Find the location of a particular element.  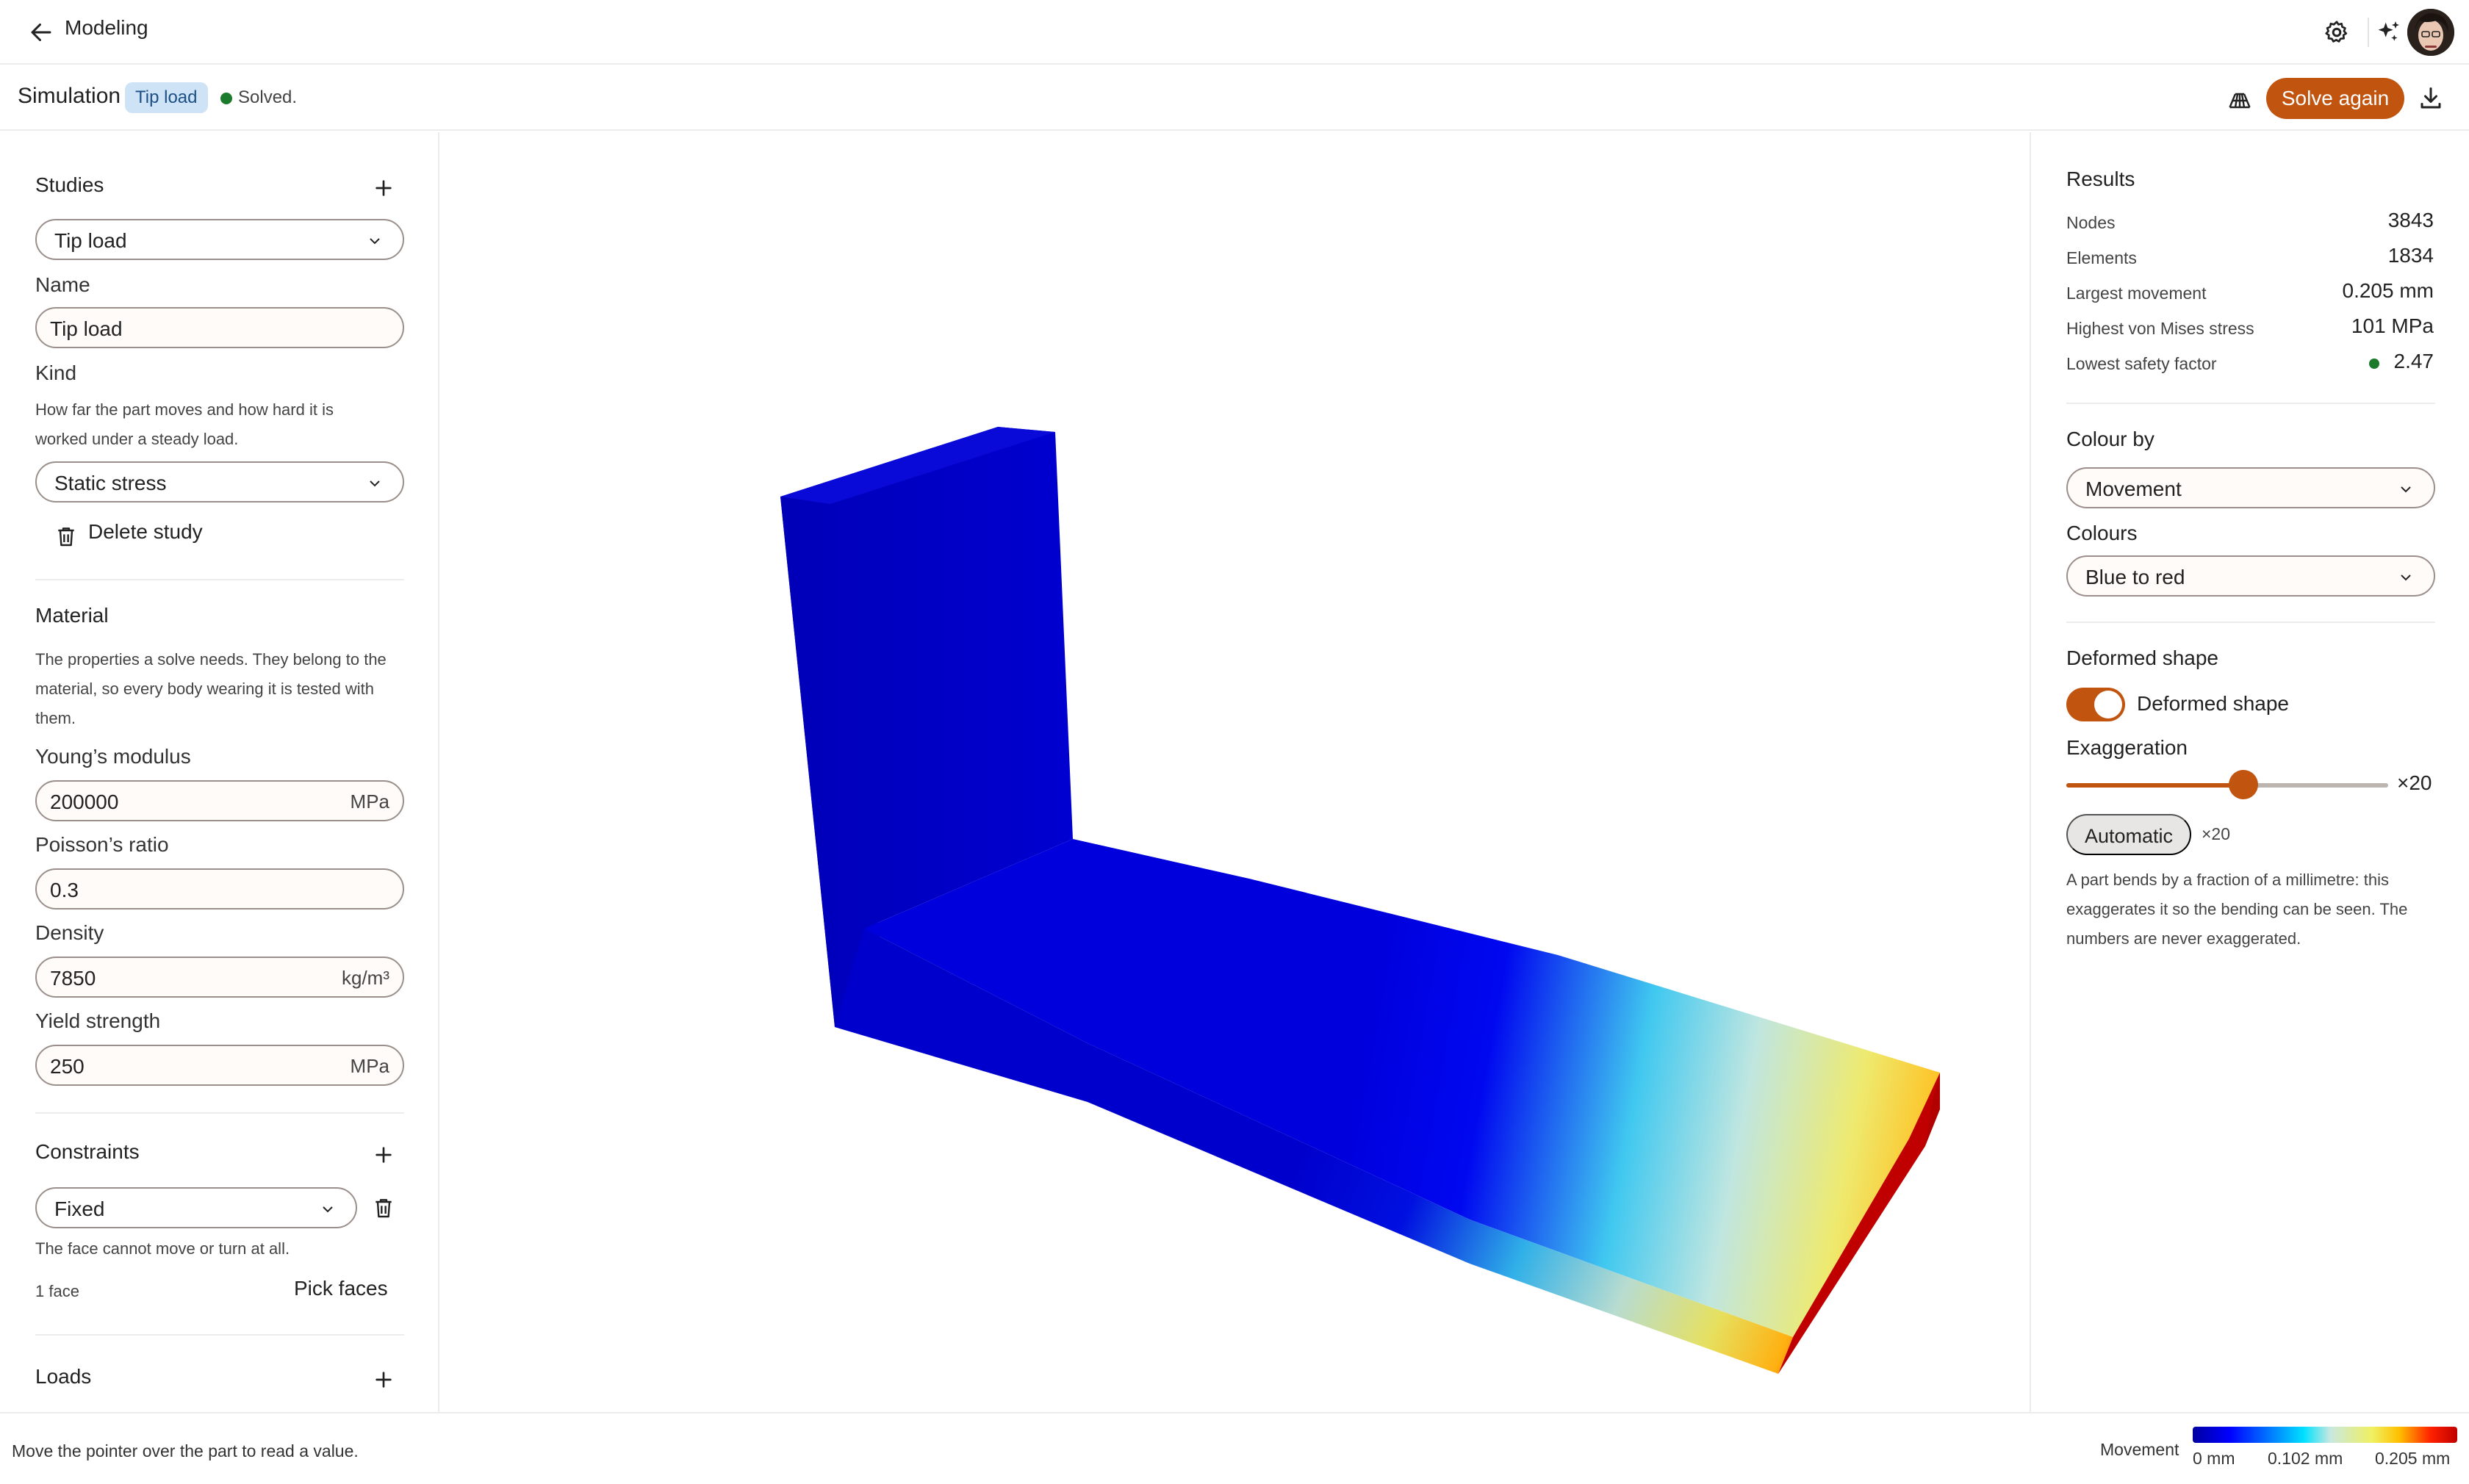

colour-legend-bar is located at coordinates (2325, 1435).